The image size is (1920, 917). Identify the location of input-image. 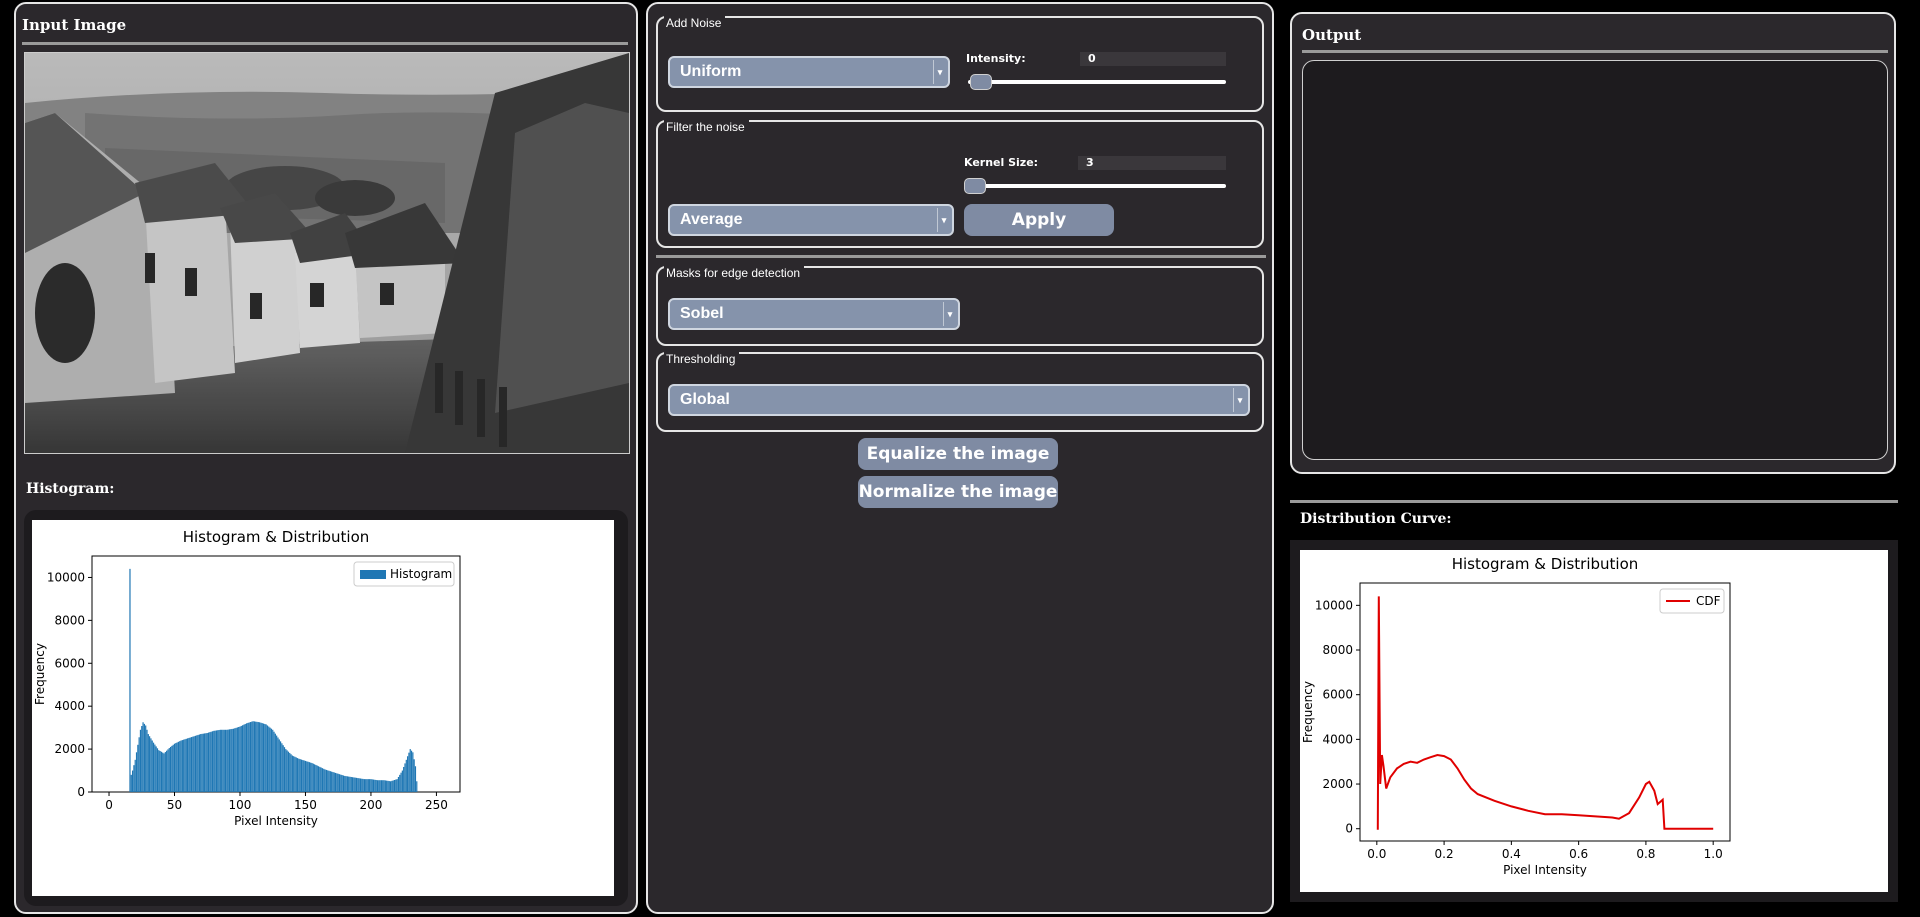
(327, 253).